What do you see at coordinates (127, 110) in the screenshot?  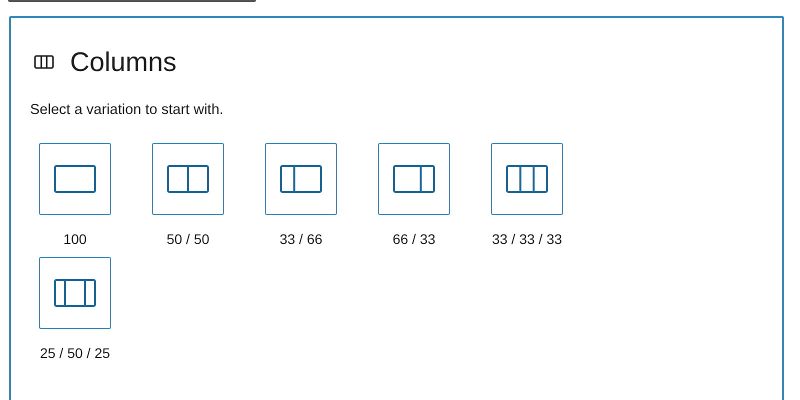 I see `instructions-text: Select a variation to start with.` at bounding box center [127, 110].